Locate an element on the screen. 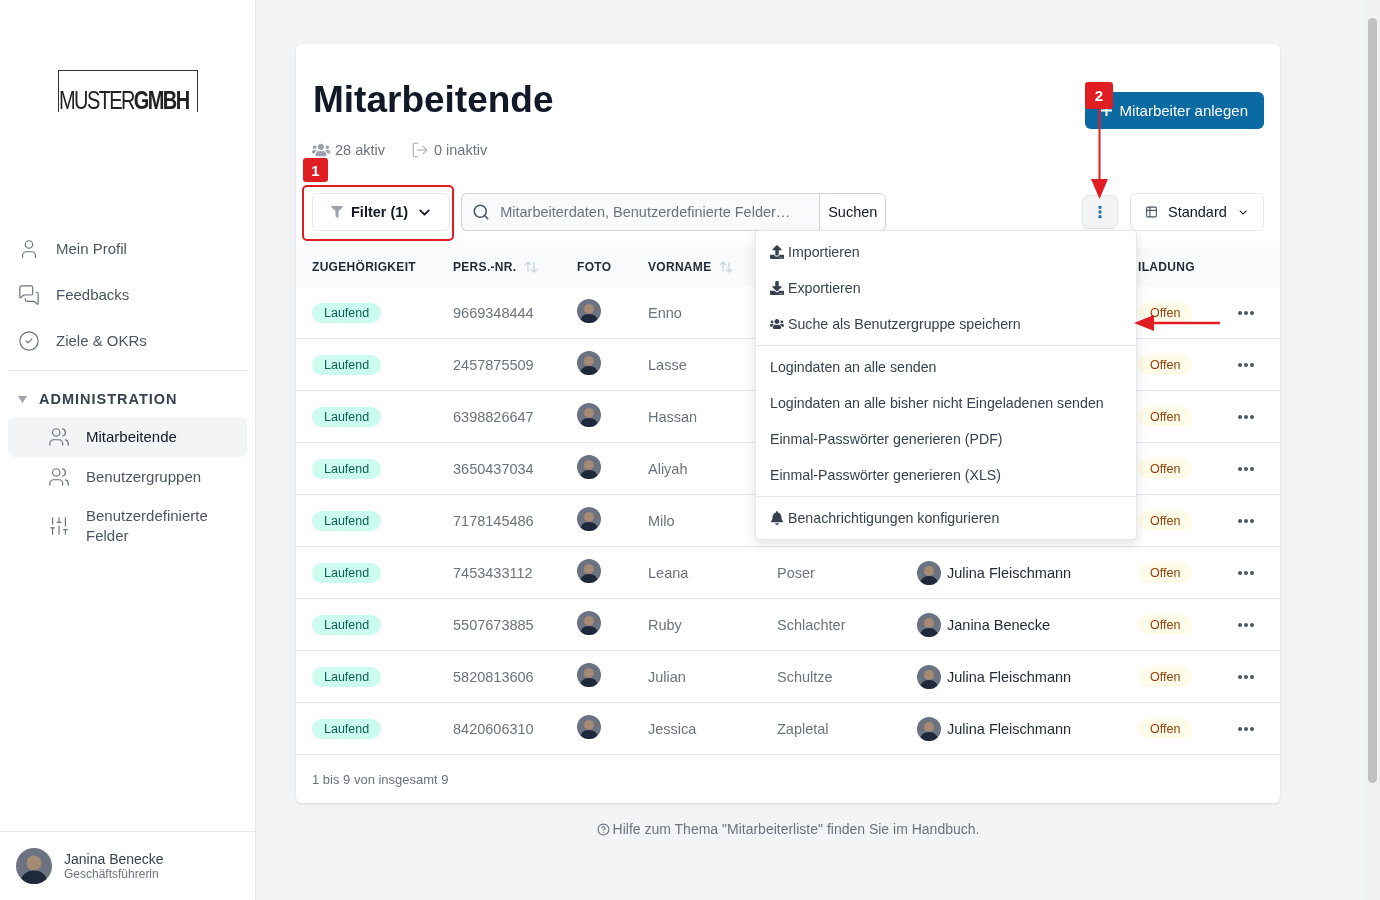 The height and width of the screenshot is (900, 1380). filter-icon is located at coordinates (337, 212).